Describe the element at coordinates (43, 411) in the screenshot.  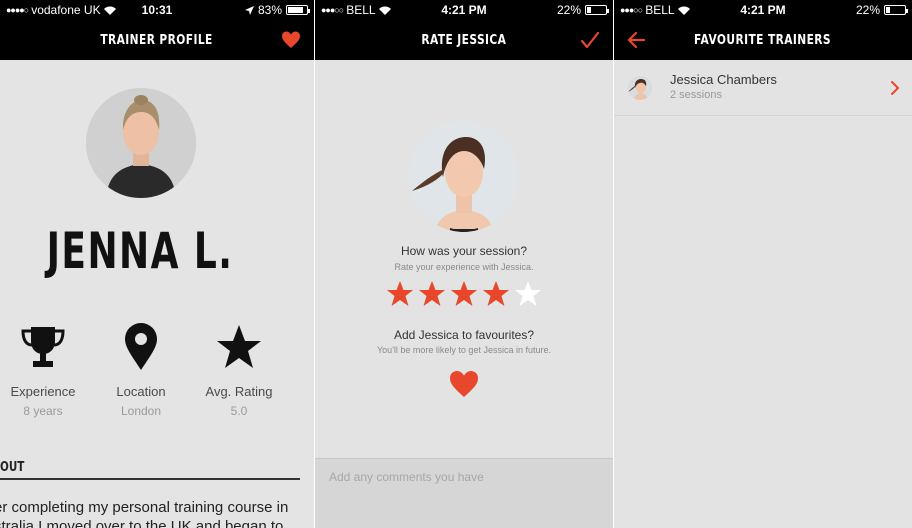
I see `stat-value: 8 years` at that location.